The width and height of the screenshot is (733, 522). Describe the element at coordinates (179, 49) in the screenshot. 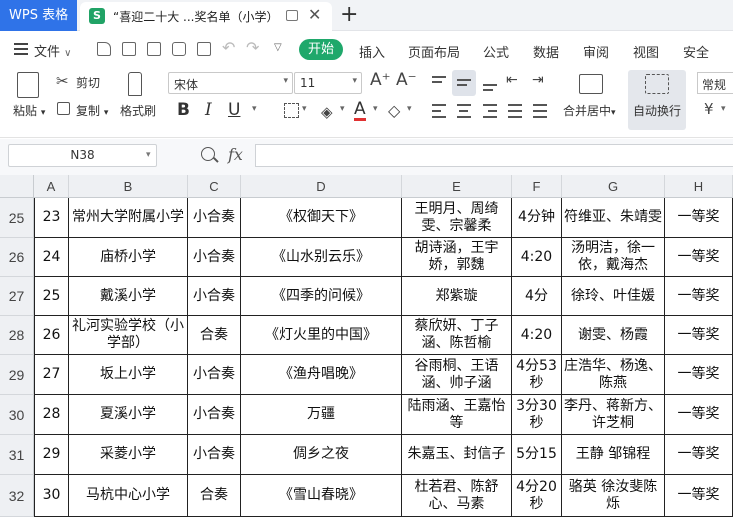

I see `print-icon` at that location.